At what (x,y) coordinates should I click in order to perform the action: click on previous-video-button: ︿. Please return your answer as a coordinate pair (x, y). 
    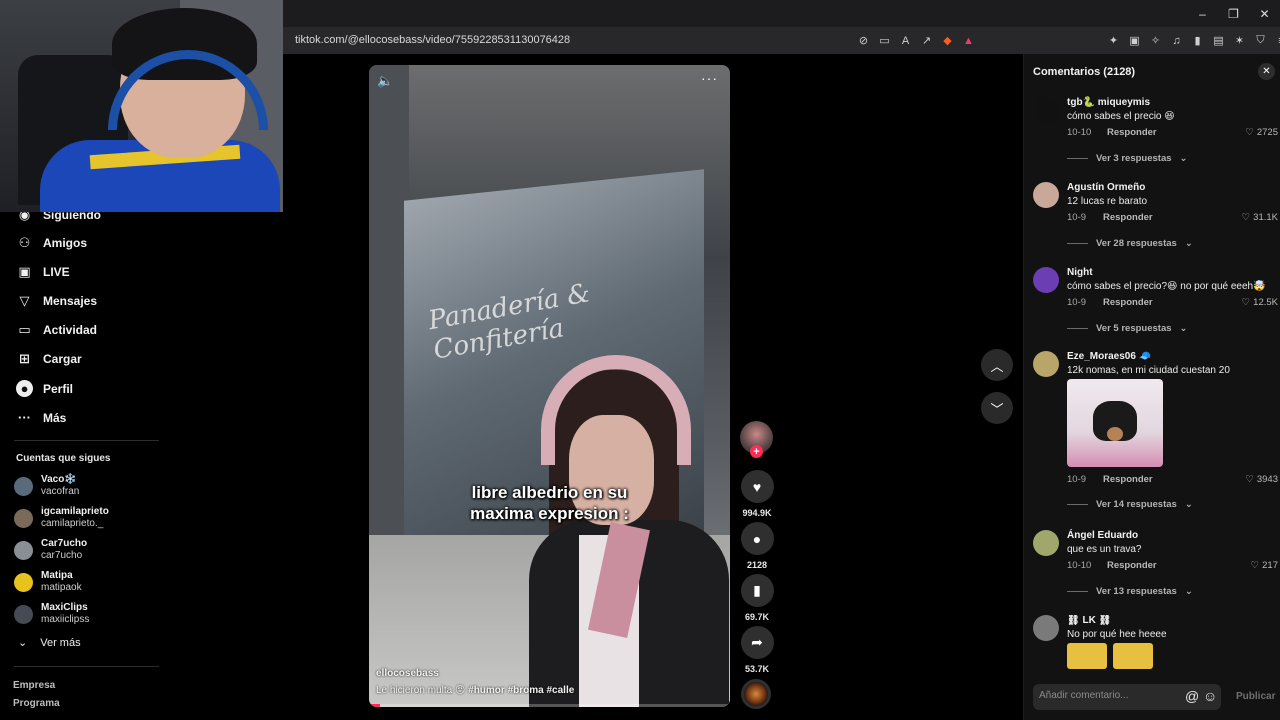
    Looking at the image, I should click on (997, 365).